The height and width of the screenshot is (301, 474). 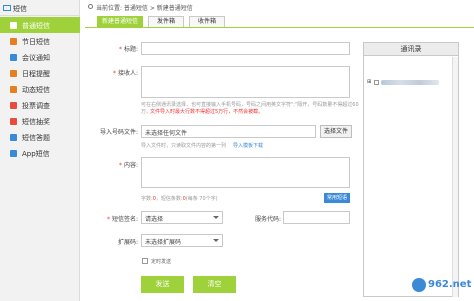 I want to click on sidebar-item-3: 日程提醒, so click(x=40, y=73).